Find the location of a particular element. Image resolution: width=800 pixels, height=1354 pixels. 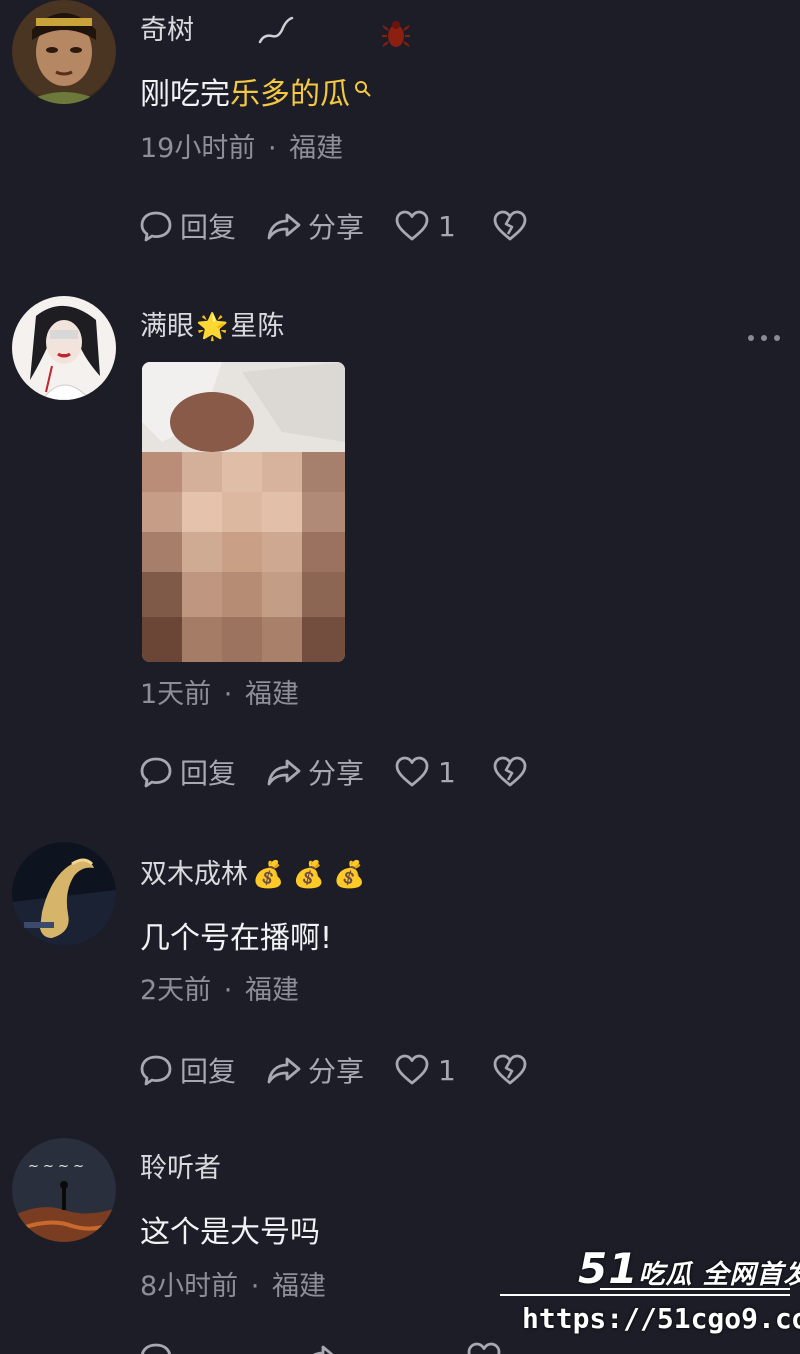

pixelated-image is located at coordinates (243, 512).